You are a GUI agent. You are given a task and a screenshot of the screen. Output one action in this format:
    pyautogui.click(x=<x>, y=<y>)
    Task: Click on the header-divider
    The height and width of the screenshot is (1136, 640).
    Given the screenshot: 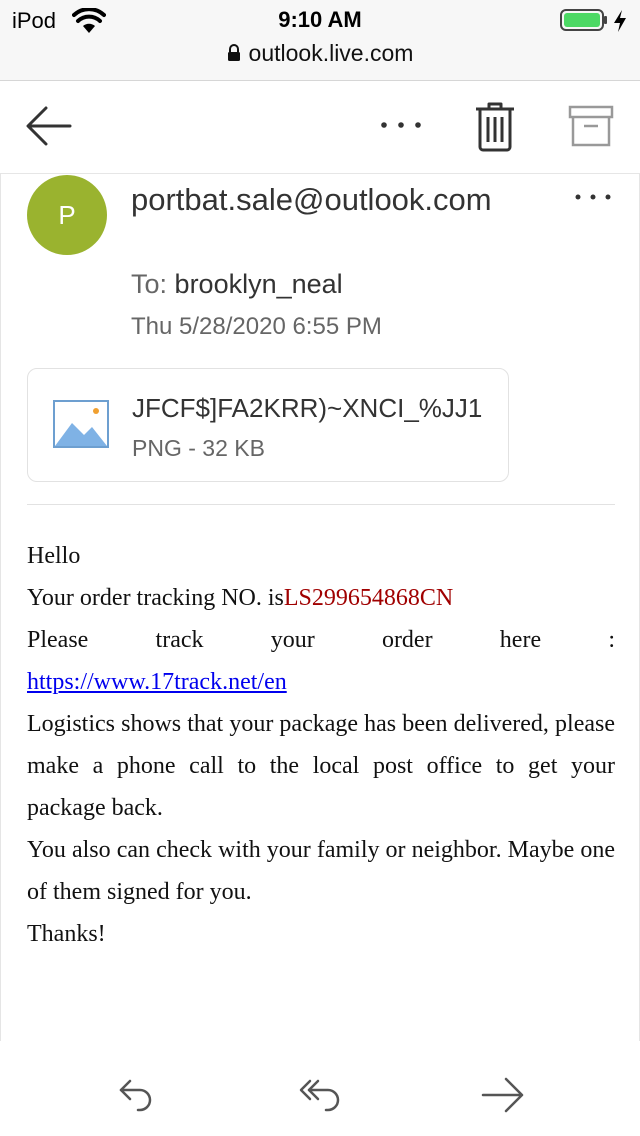 What is the action you would take?
    pyautogui.click(x=321, y=504)
    